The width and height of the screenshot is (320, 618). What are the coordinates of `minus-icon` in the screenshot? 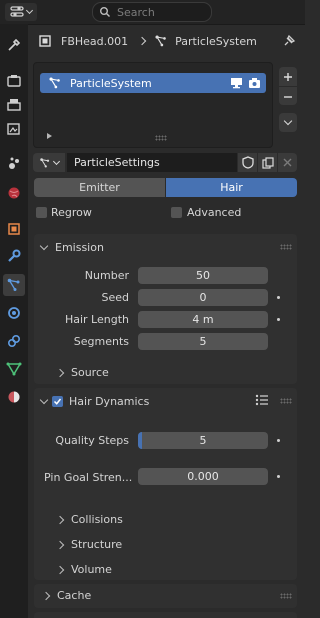 It's located at (288, 96).